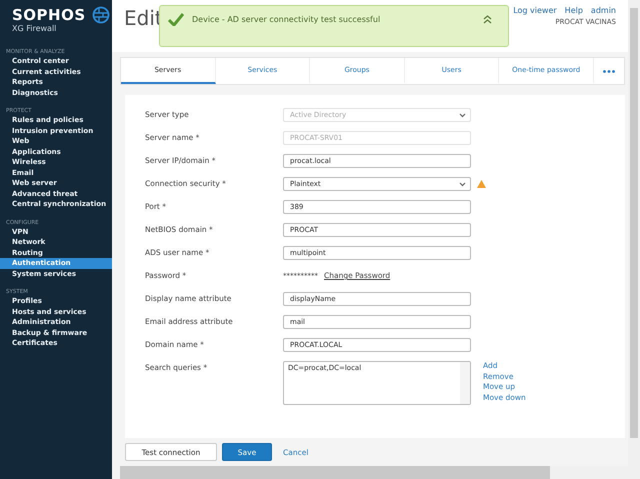 The width and height of the screenshot is (640, 479). Describe the element at coordinates (603, 10) in the screenshot. I see `header-link: admin` at that location.